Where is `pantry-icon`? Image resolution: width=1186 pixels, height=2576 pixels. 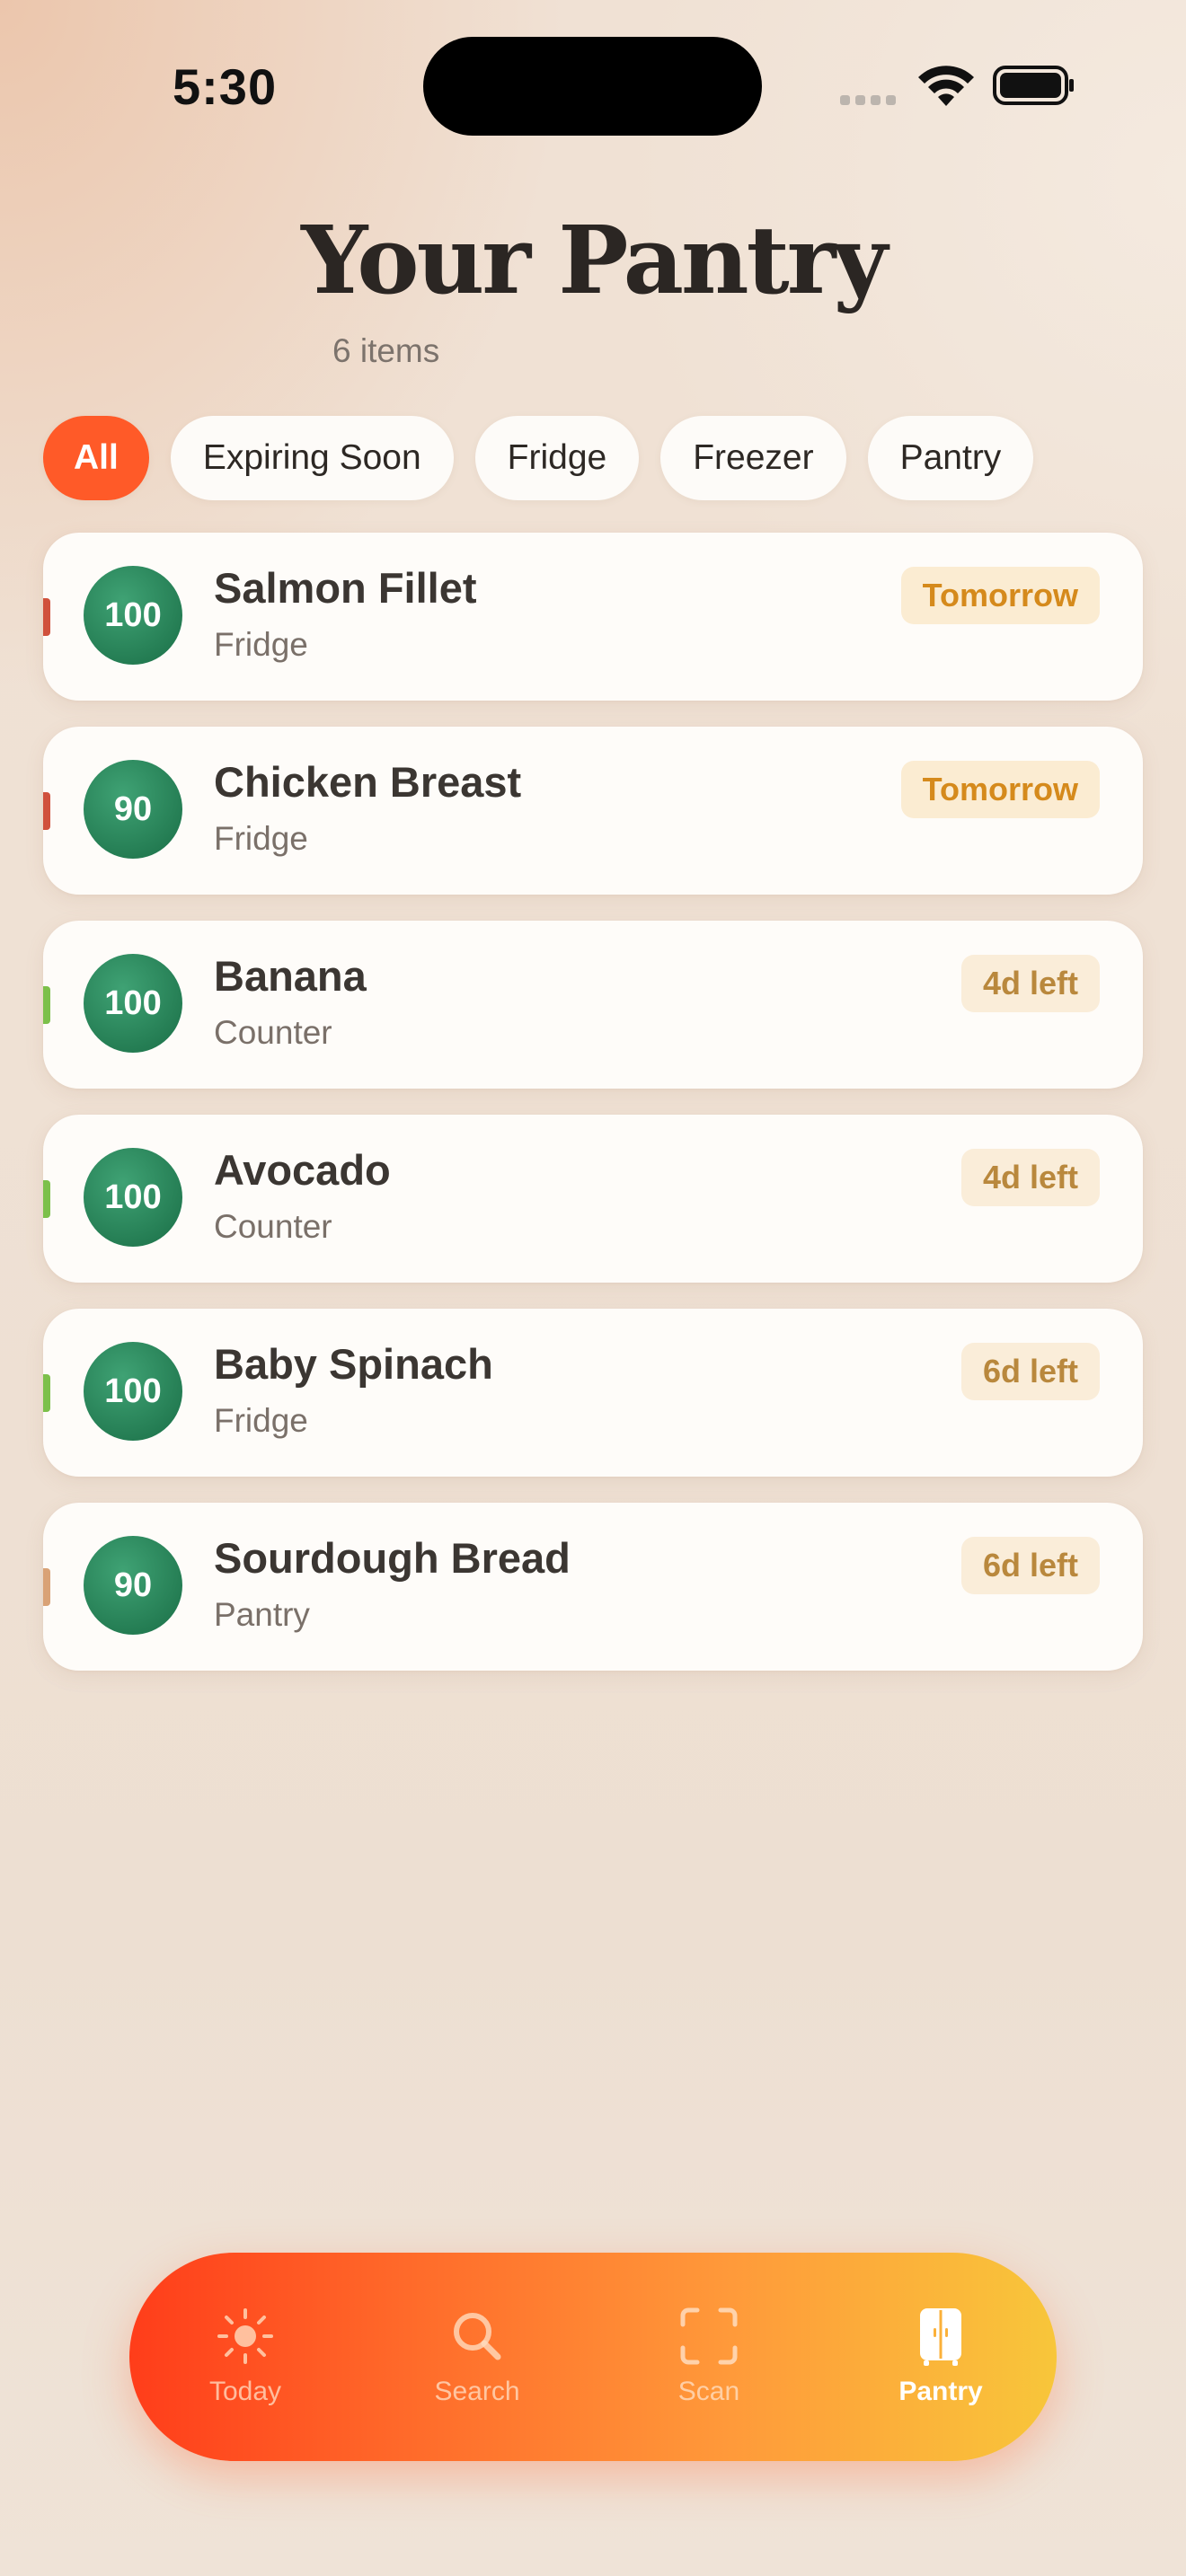 pantry-icon is located at coordinates (940, 2337).